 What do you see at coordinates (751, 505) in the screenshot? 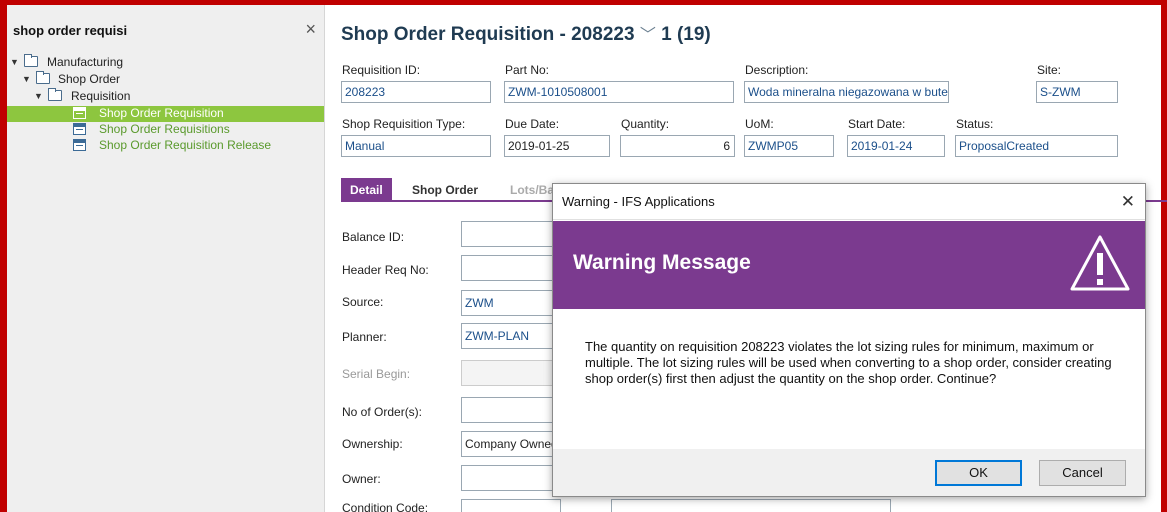
I see `condition-code-description-field` at bounding box center [751, 505].